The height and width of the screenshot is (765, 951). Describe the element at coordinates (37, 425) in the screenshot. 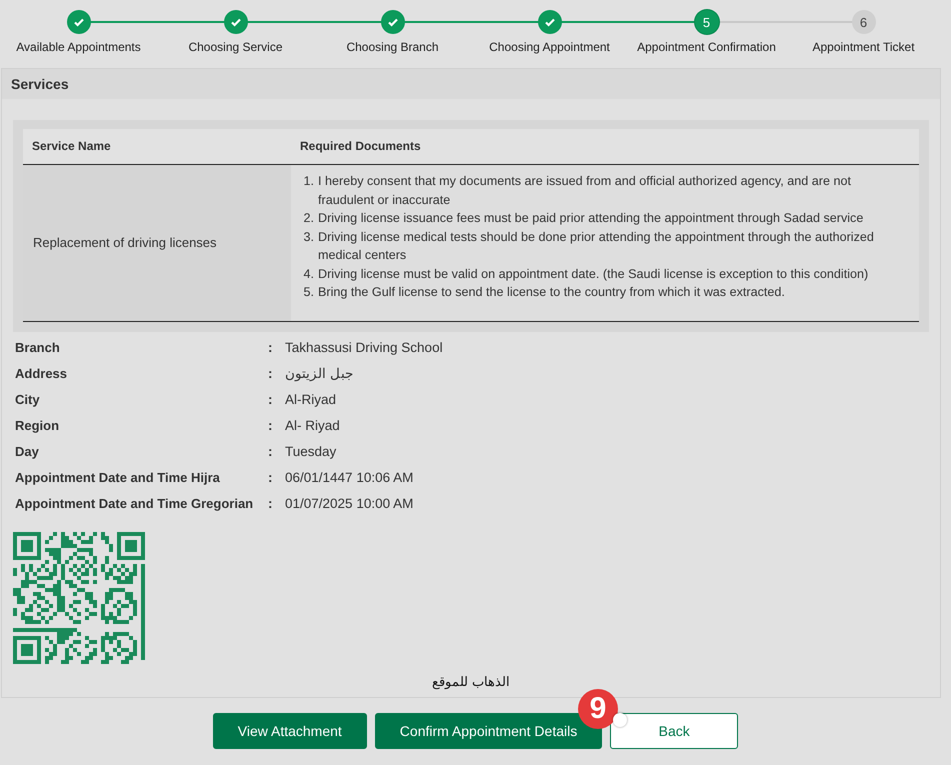

I see `detail-label: Region` at that location.